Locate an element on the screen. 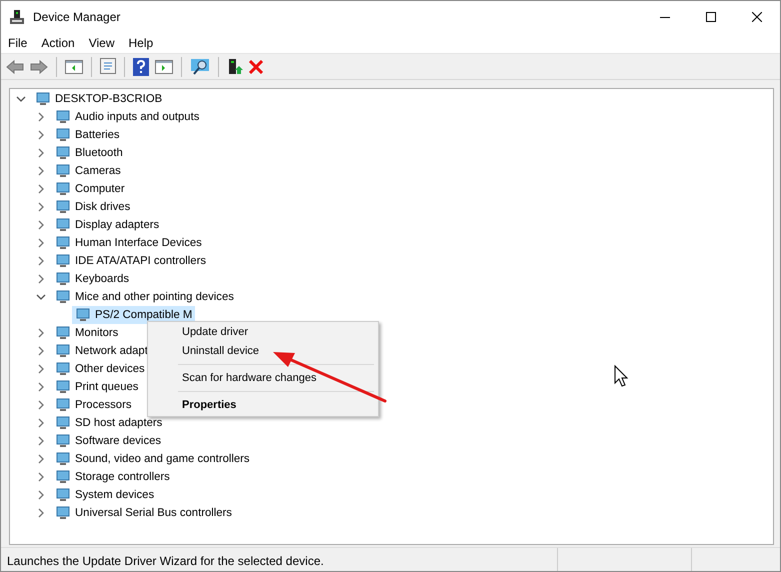 This screenshot has width=781, height=572. tree-item: Processors is located at coordinates (93, 405).